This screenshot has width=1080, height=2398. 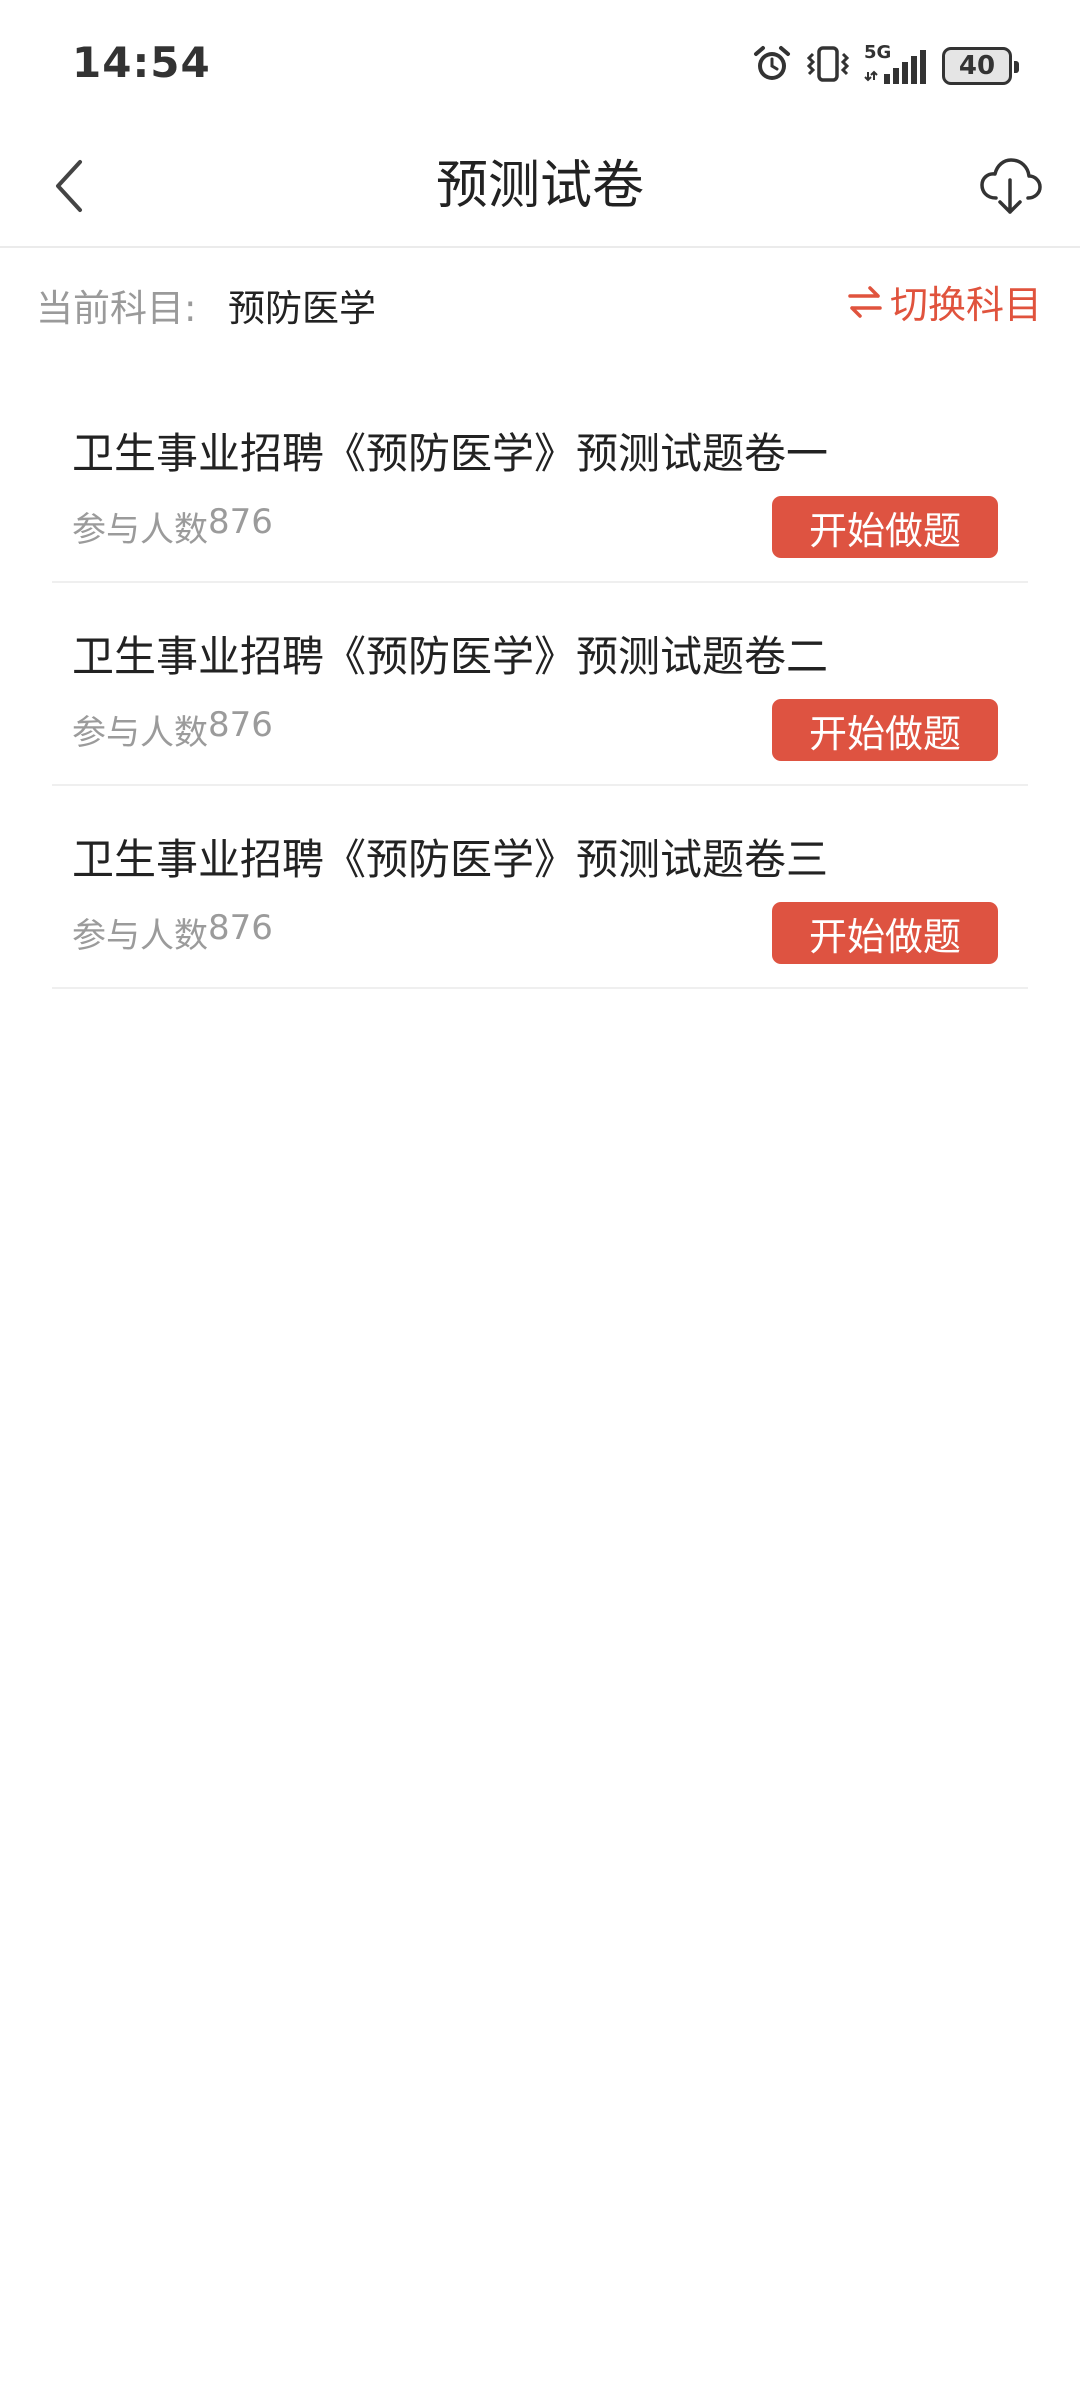 I want to click on subject-value: 预防医学, so click(x=302, y=308).